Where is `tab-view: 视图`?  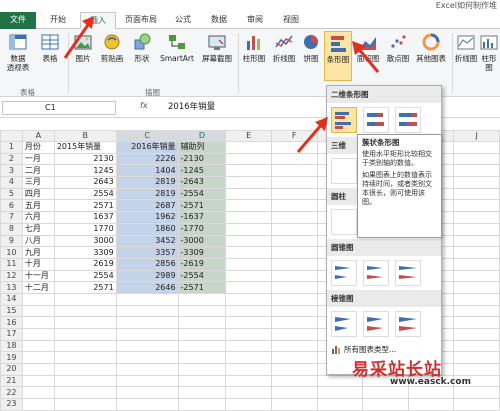 tab-view: 视图 is located at coordinates (291, 20).